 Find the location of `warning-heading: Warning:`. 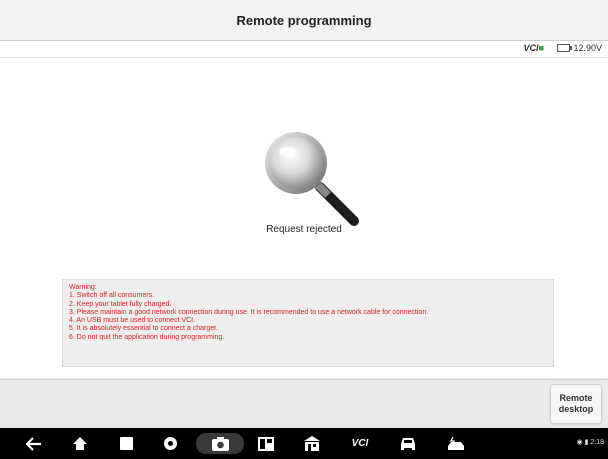

warning-heading: Warning: is located at coordinates (83, 287).